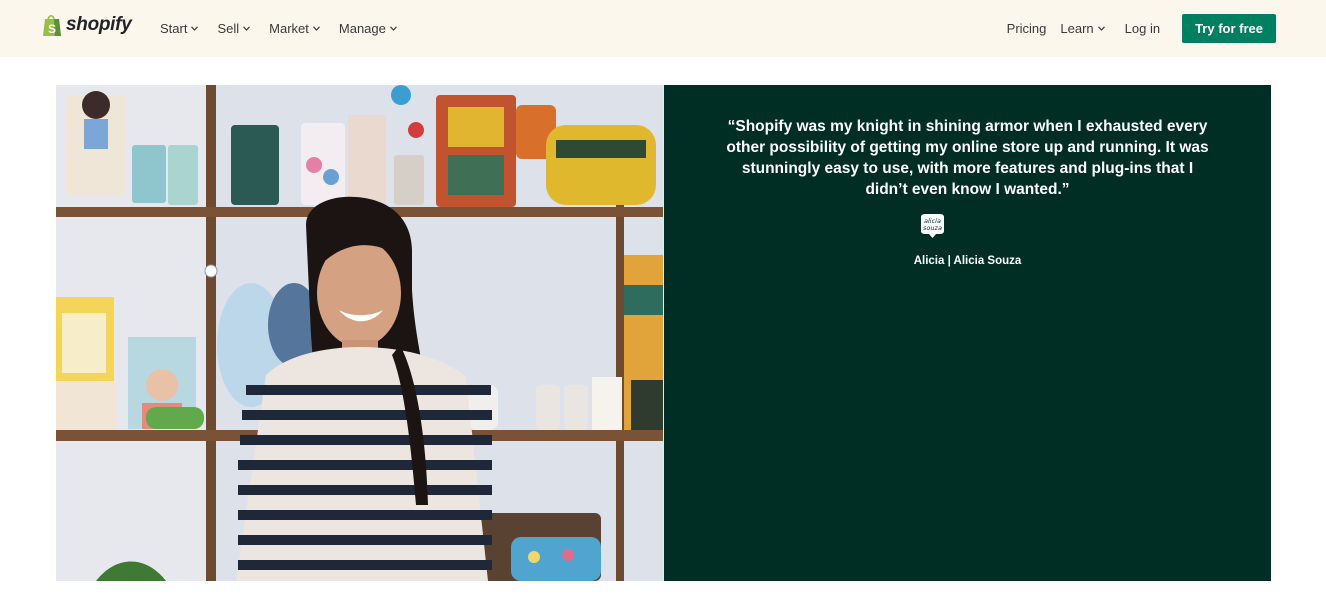  Describe the element at coordinates (99, 24) in the screenshot. I see `logo-wordmark: shopify` at that location.